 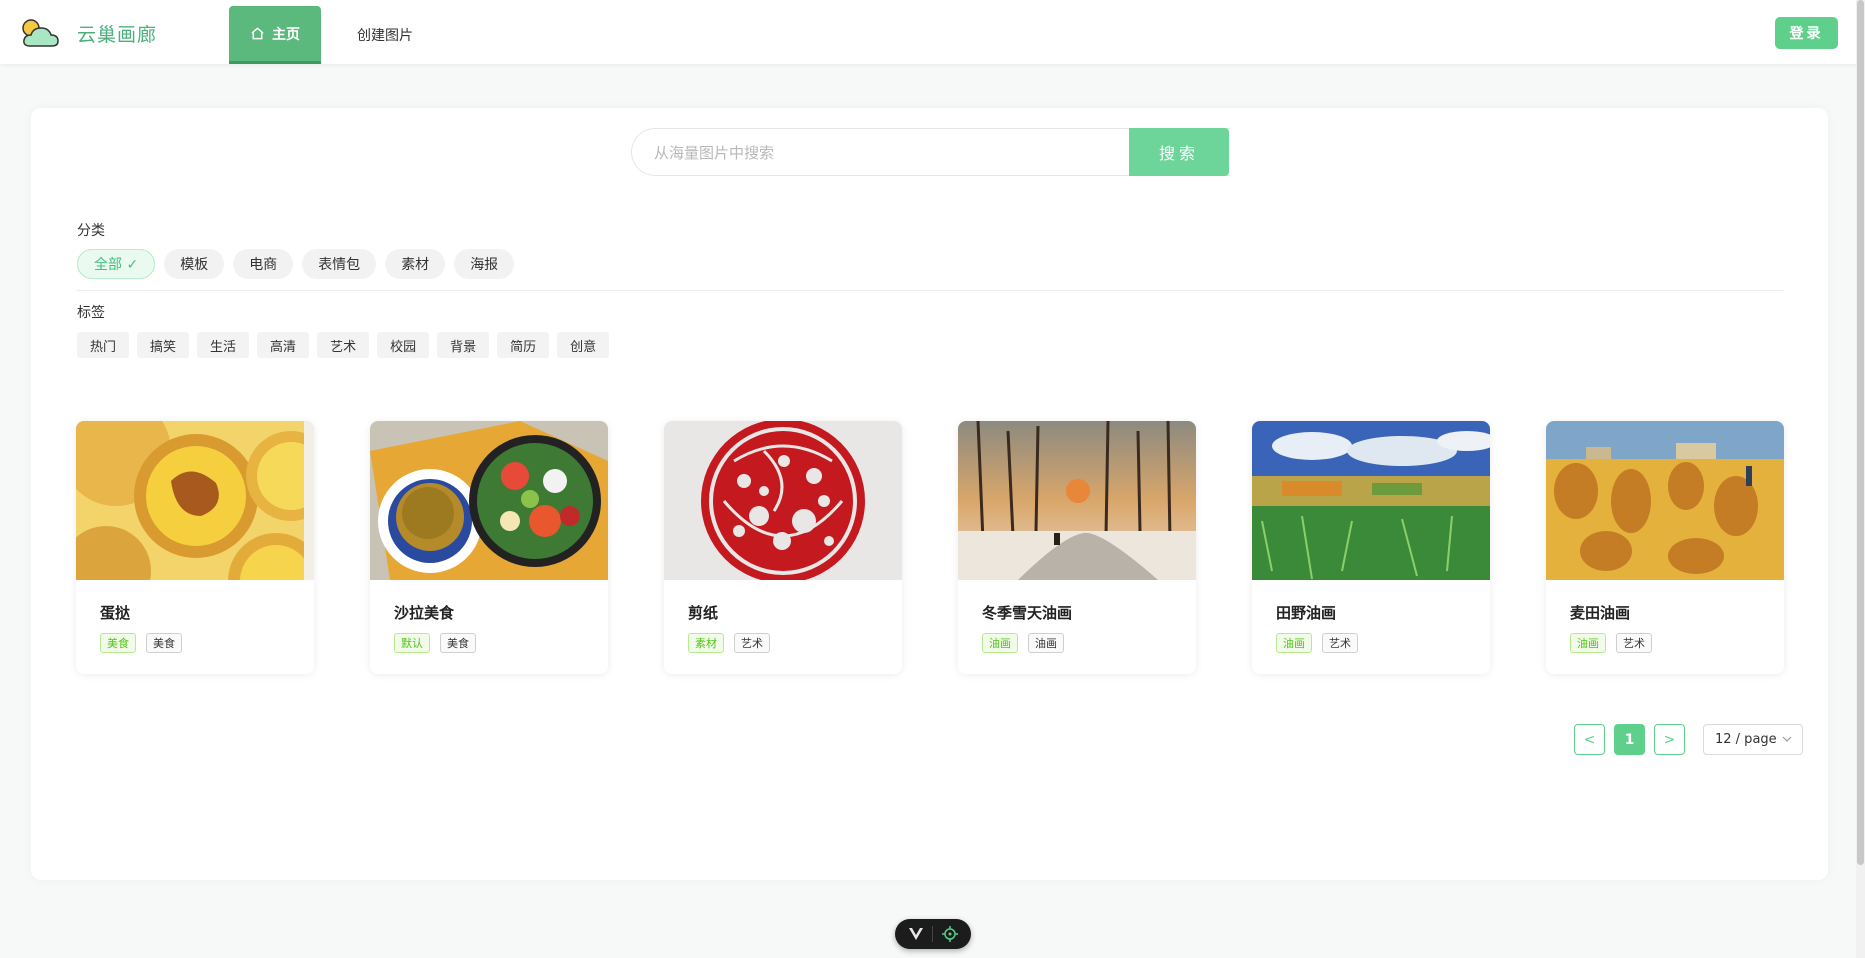 I want to click on paper-cut-image, so click(x=783, y=500).